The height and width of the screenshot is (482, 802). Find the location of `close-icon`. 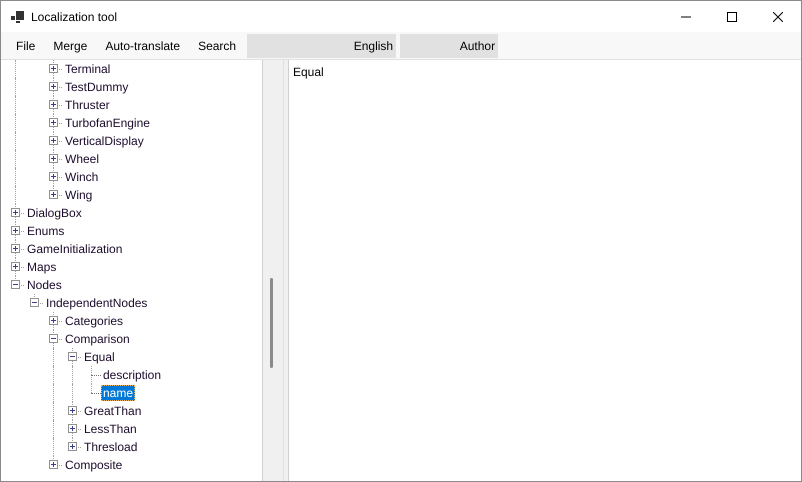

close-icon is located at coordinates (778, 17).